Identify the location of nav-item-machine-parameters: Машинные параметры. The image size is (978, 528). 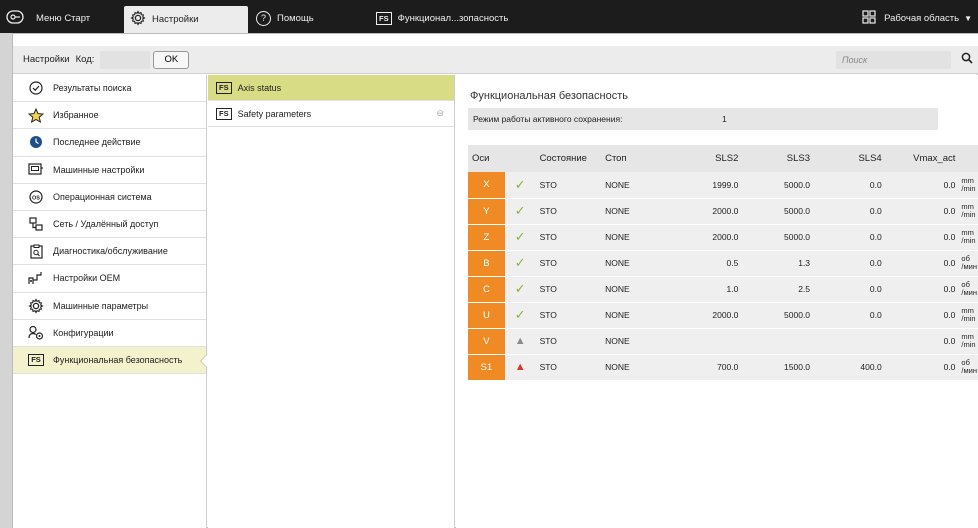
(109, 306).